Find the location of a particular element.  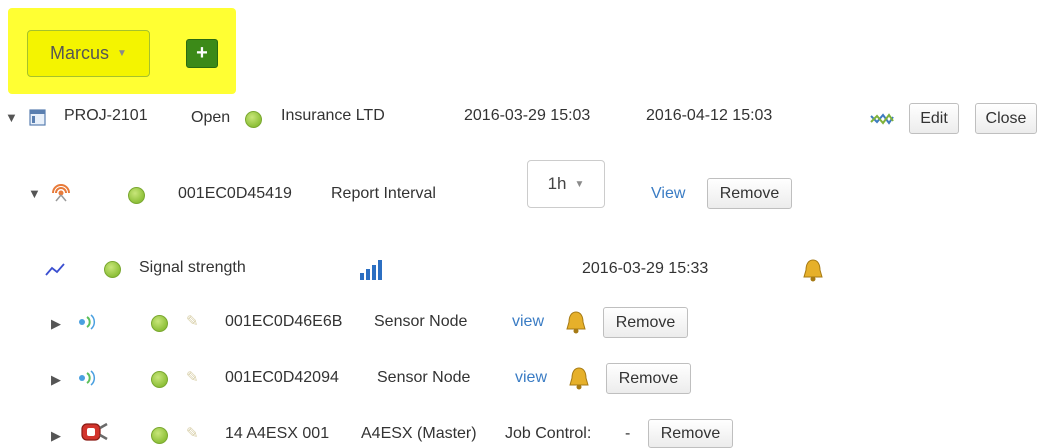

project-id: PROJ-2101 is located at coordinates (106, 115).